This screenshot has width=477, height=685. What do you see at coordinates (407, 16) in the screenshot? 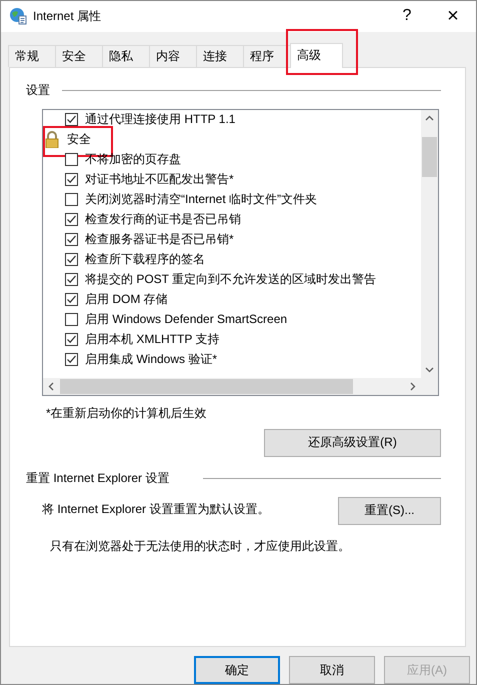
I see `help-button: ?` at bounding box center [407, 16].